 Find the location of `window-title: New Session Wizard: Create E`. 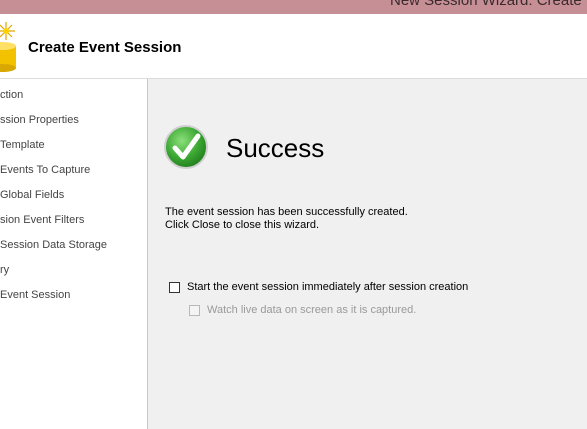

window-title: New Session Wizard: Create E is located at coordinates (488, 4).